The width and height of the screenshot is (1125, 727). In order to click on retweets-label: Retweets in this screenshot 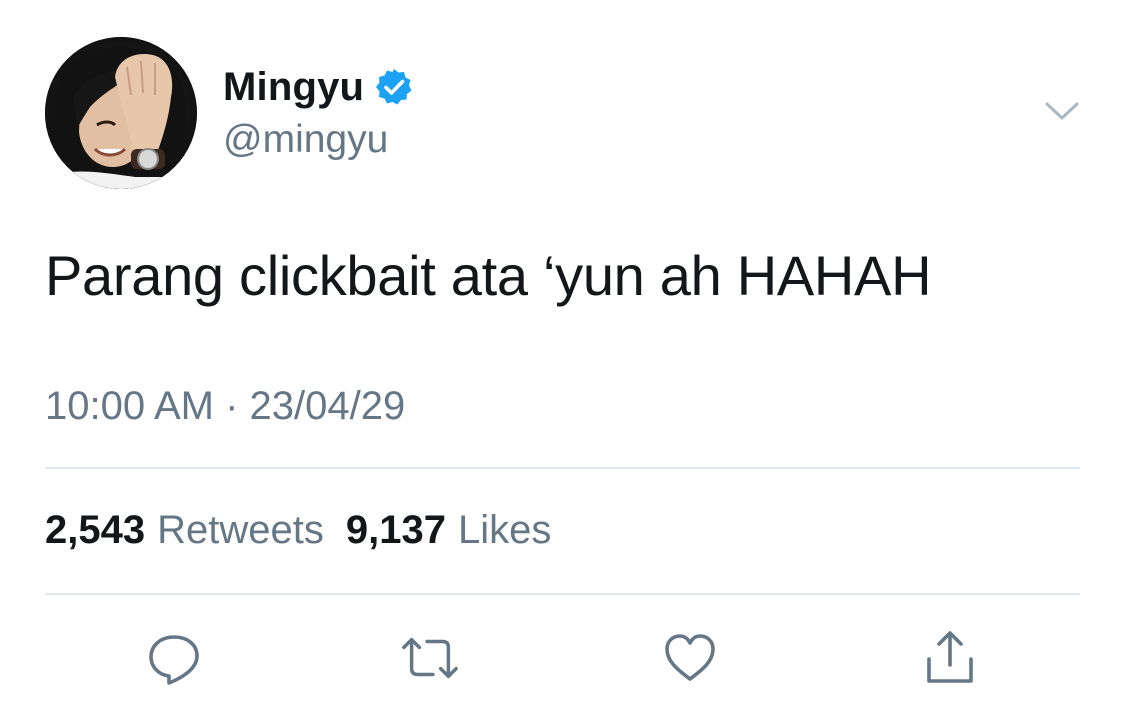, I will do `click(240, 530)`.